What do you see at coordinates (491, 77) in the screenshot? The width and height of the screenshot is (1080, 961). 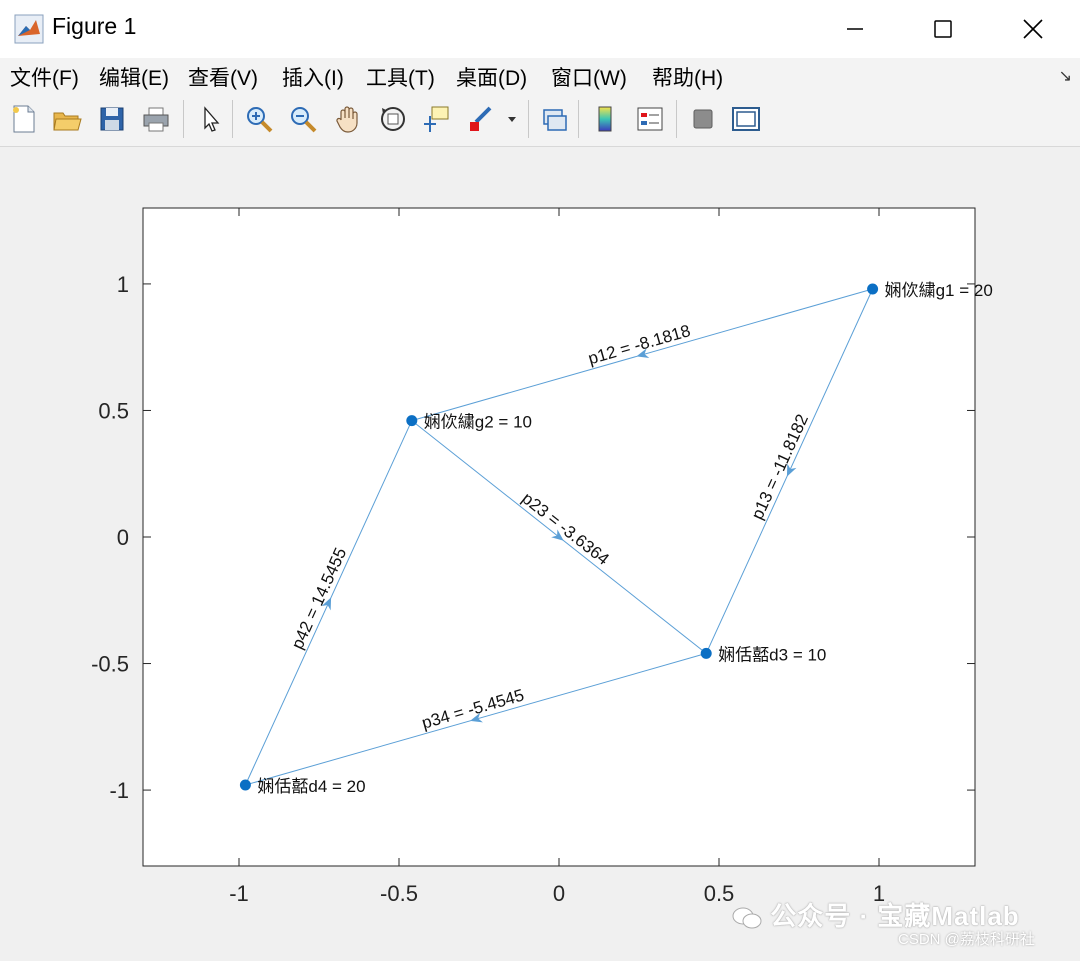 I see `menu-desktop: 桌面(D)` at bounding box center [491, 77].